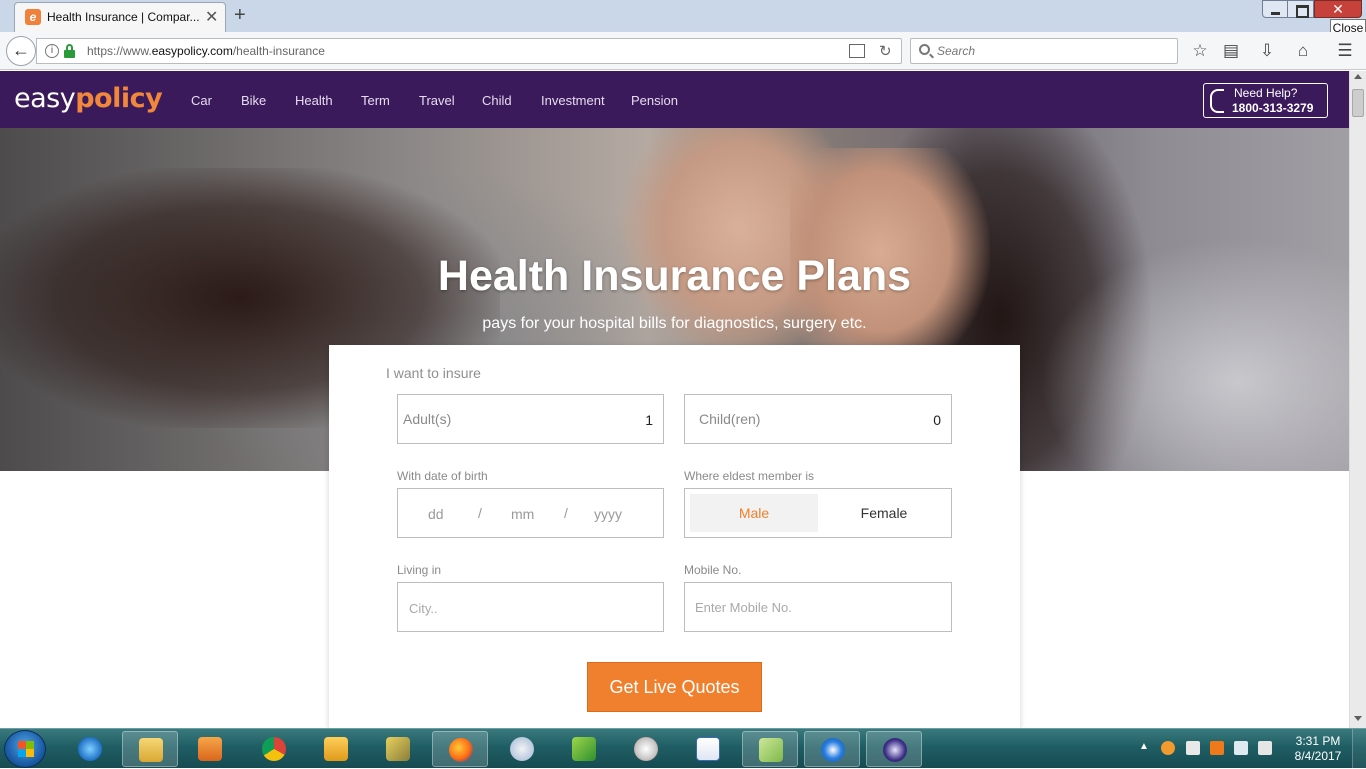 Image resolution: width=1366 pixels, height=769 pixels. What do you see at coordinates (240, 15) in the screenshot?
I see `new-tab-button: +` at bounding box center [240, 15].